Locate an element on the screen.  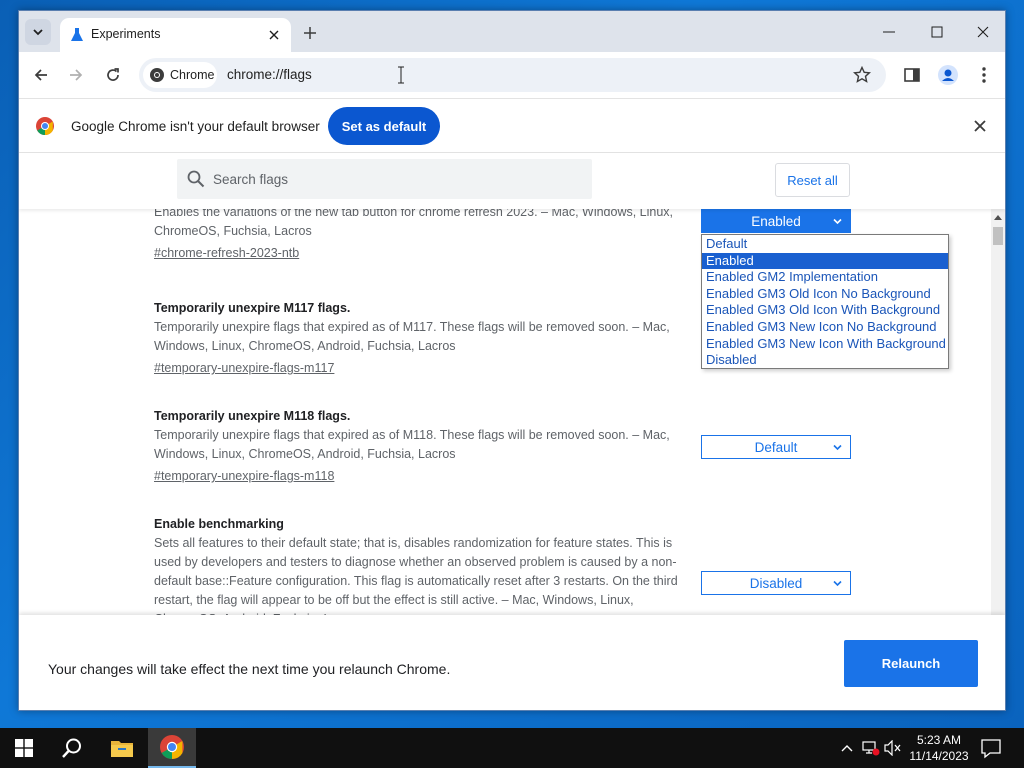
scroll-thumb is located at coordinates (998, 236).